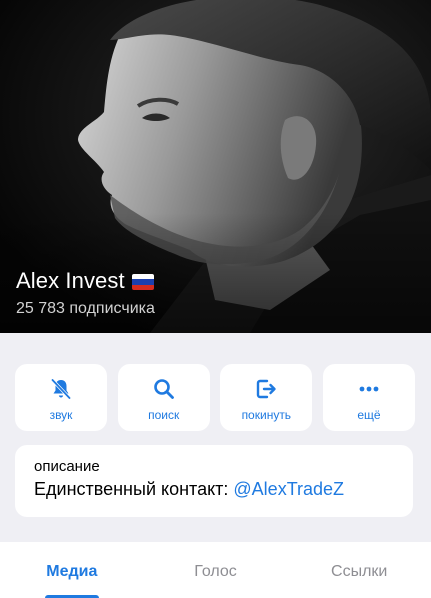 The height and width of the screenshot is (598, 431). I want to click on description-text: Единственный контакт: @AlexTradeZ, so click(214, 489).